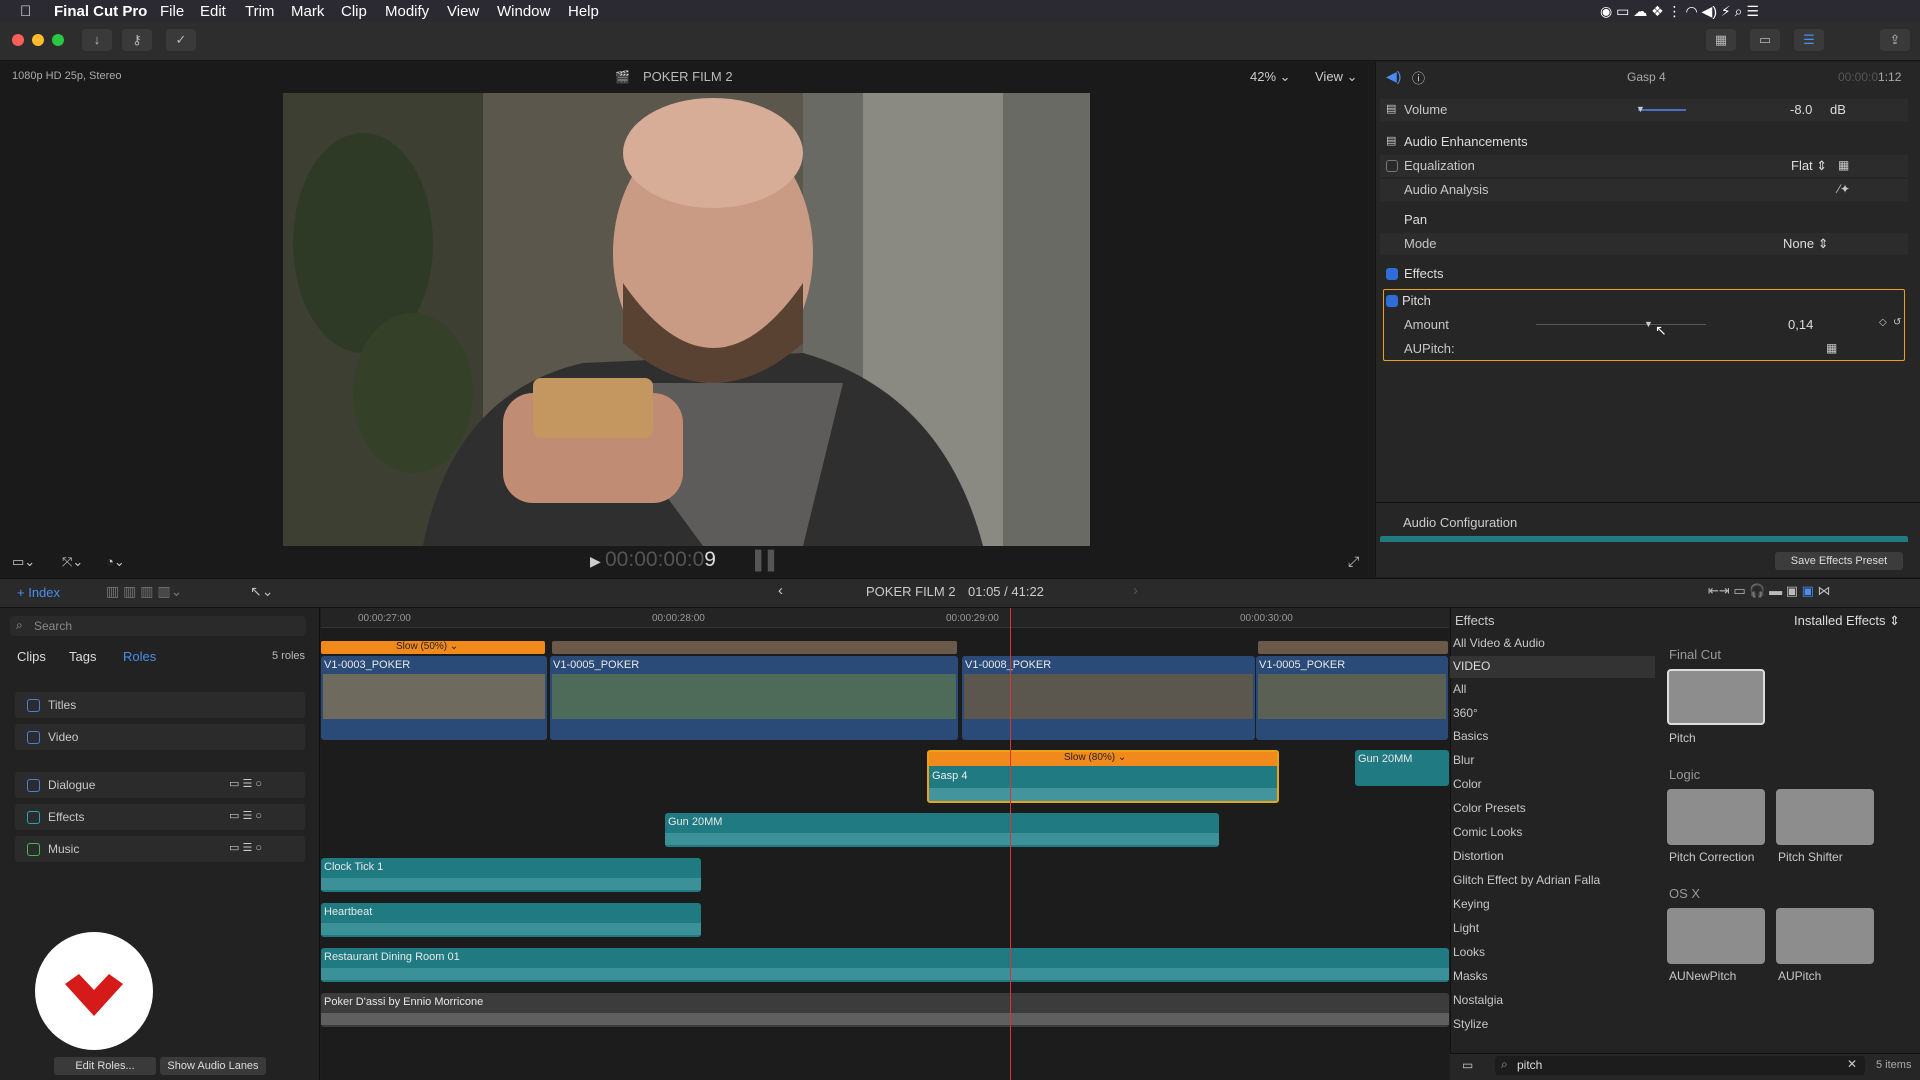 This screenshot has height=1080, width=1920. What do you see at coordinates (307, 11) in the screenshot?
I see `menu-mark: Mark` at bounding box center [307, 11].